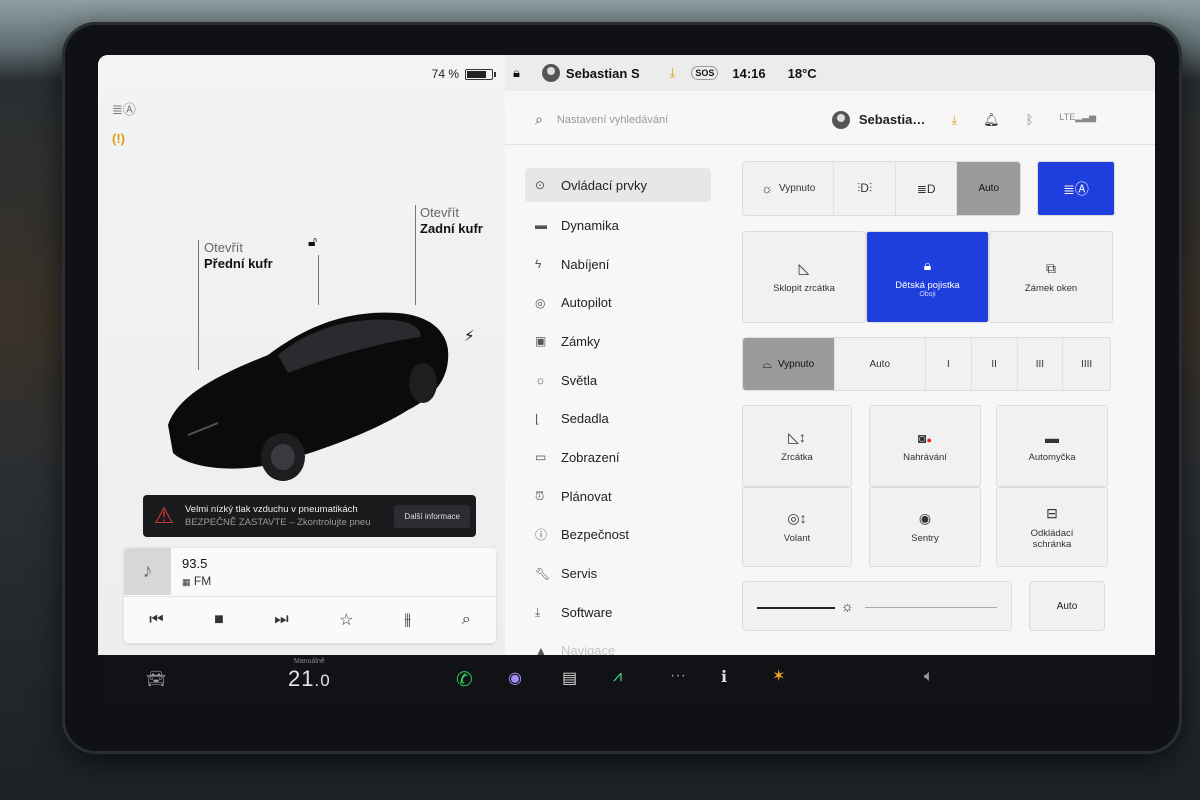 This screenshot has width=1200, height=800. I want to click on steering-wheel-icon: ◎↕, so click(797, 518).